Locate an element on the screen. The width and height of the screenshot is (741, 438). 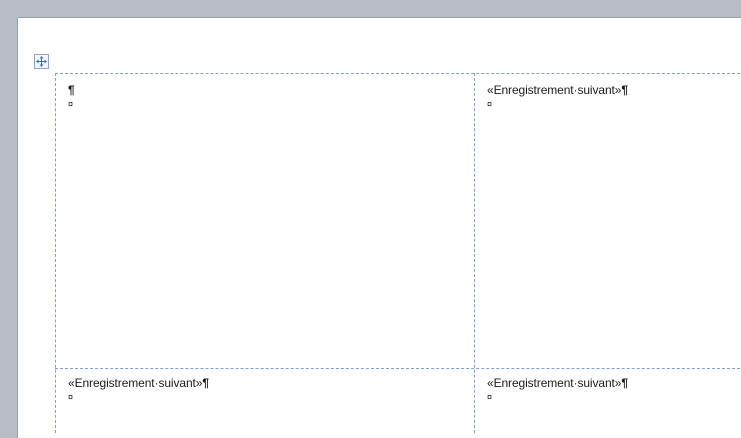
table-gridline-top is located at coordinates (398, 73).